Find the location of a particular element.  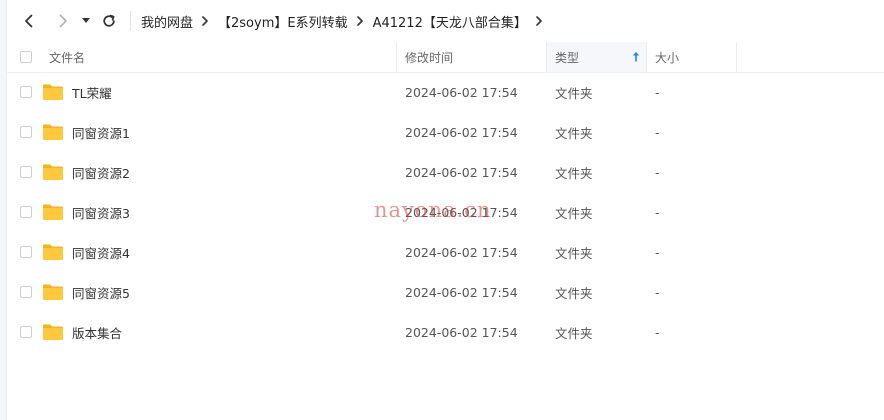

table-row: 同窗资源1 2024-06-02 17:54 文件夹 - is located at coordinates (445, 132).